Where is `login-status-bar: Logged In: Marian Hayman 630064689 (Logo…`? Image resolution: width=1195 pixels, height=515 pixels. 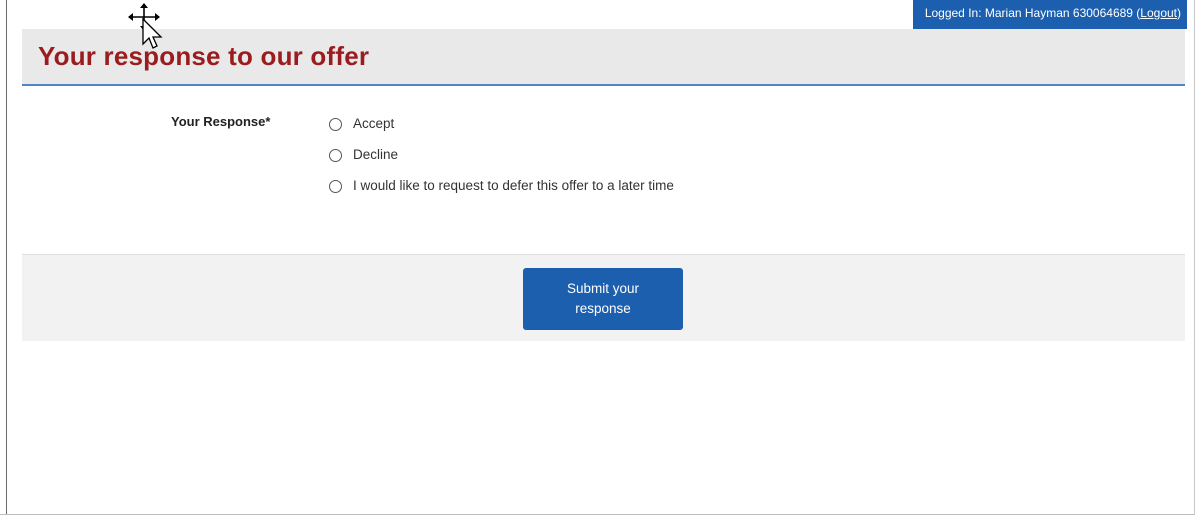 login-status-bar: Logged In: Marian Hayman 630064689 (Logo… is located at coordinates (1049, 14).